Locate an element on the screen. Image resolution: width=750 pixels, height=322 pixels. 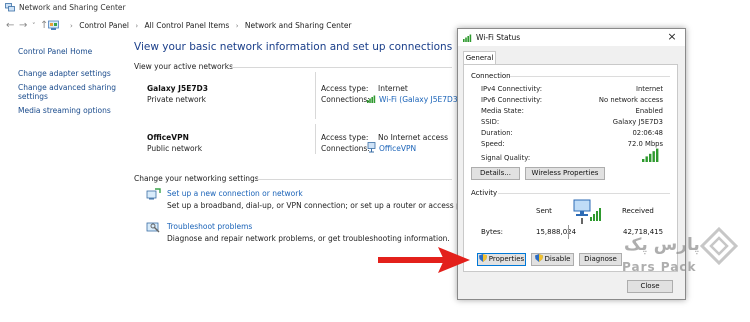
duration-value: 02:06:48 is located at coordinates (647, 133).